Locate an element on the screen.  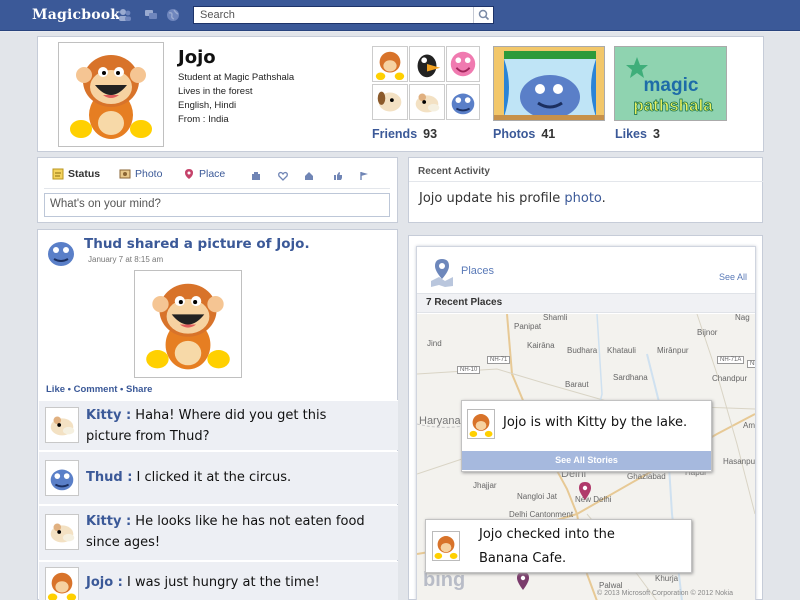
map-label: Nag is located at coordinates (742, 318).